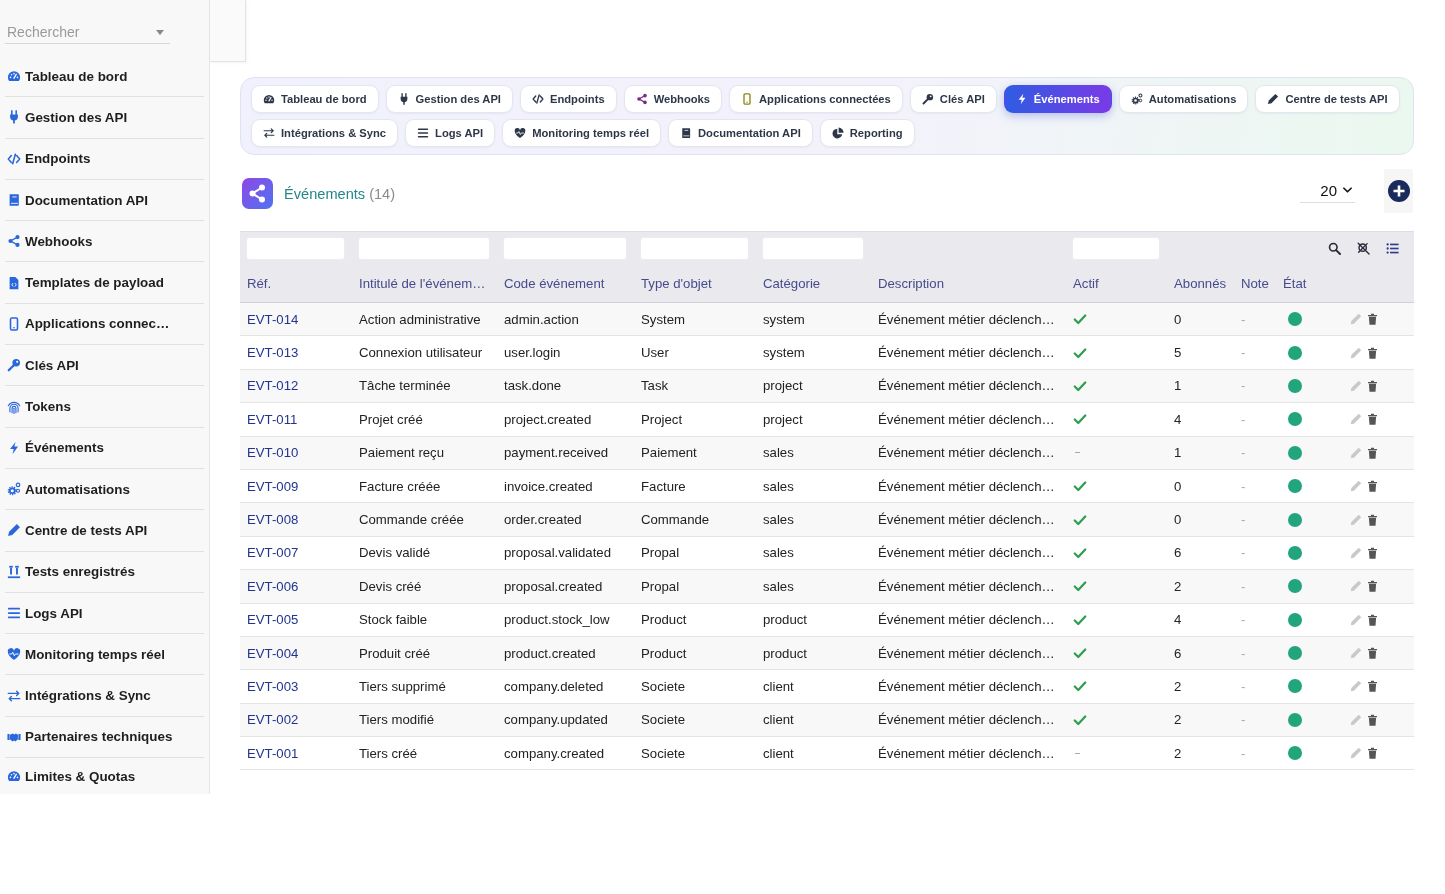 The image size is (1445, 894). Describe the element at coordinates (537, 99) in the screenshot. I see `code-icon` at that location.